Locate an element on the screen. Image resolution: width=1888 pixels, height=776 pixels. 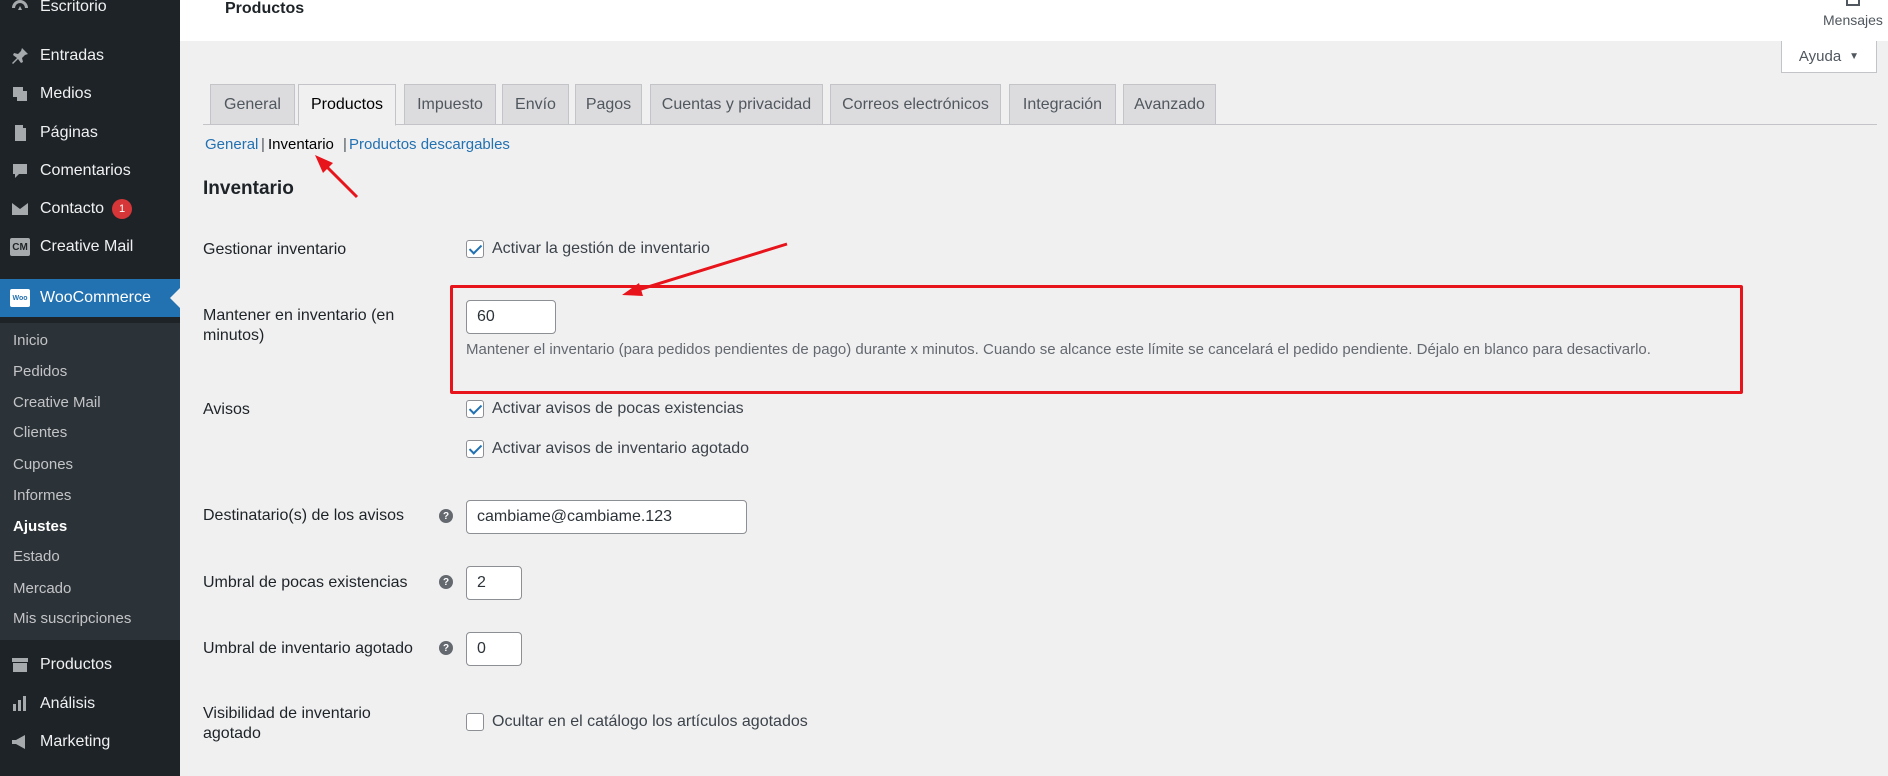
submenu-estado: Estado is located at coordinates (36, 556).